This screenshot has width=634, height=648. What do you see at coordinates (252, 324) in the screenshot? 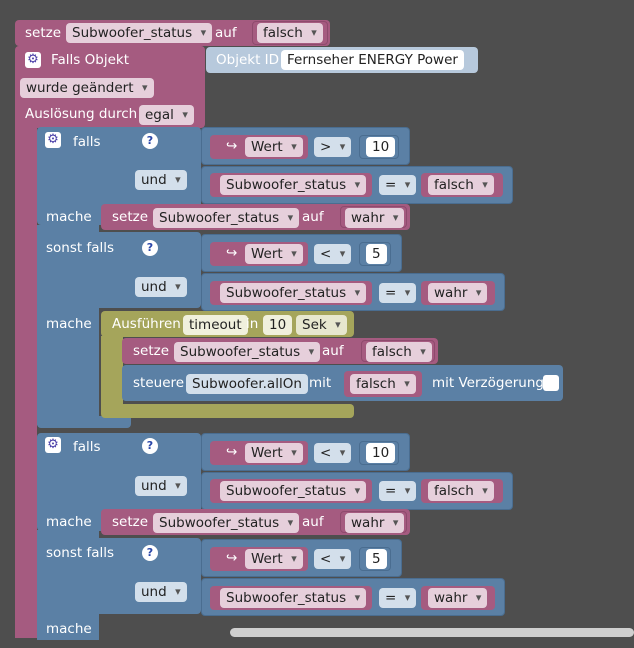
I see `timeout-in-label: in` at bounding box center [252, 324].